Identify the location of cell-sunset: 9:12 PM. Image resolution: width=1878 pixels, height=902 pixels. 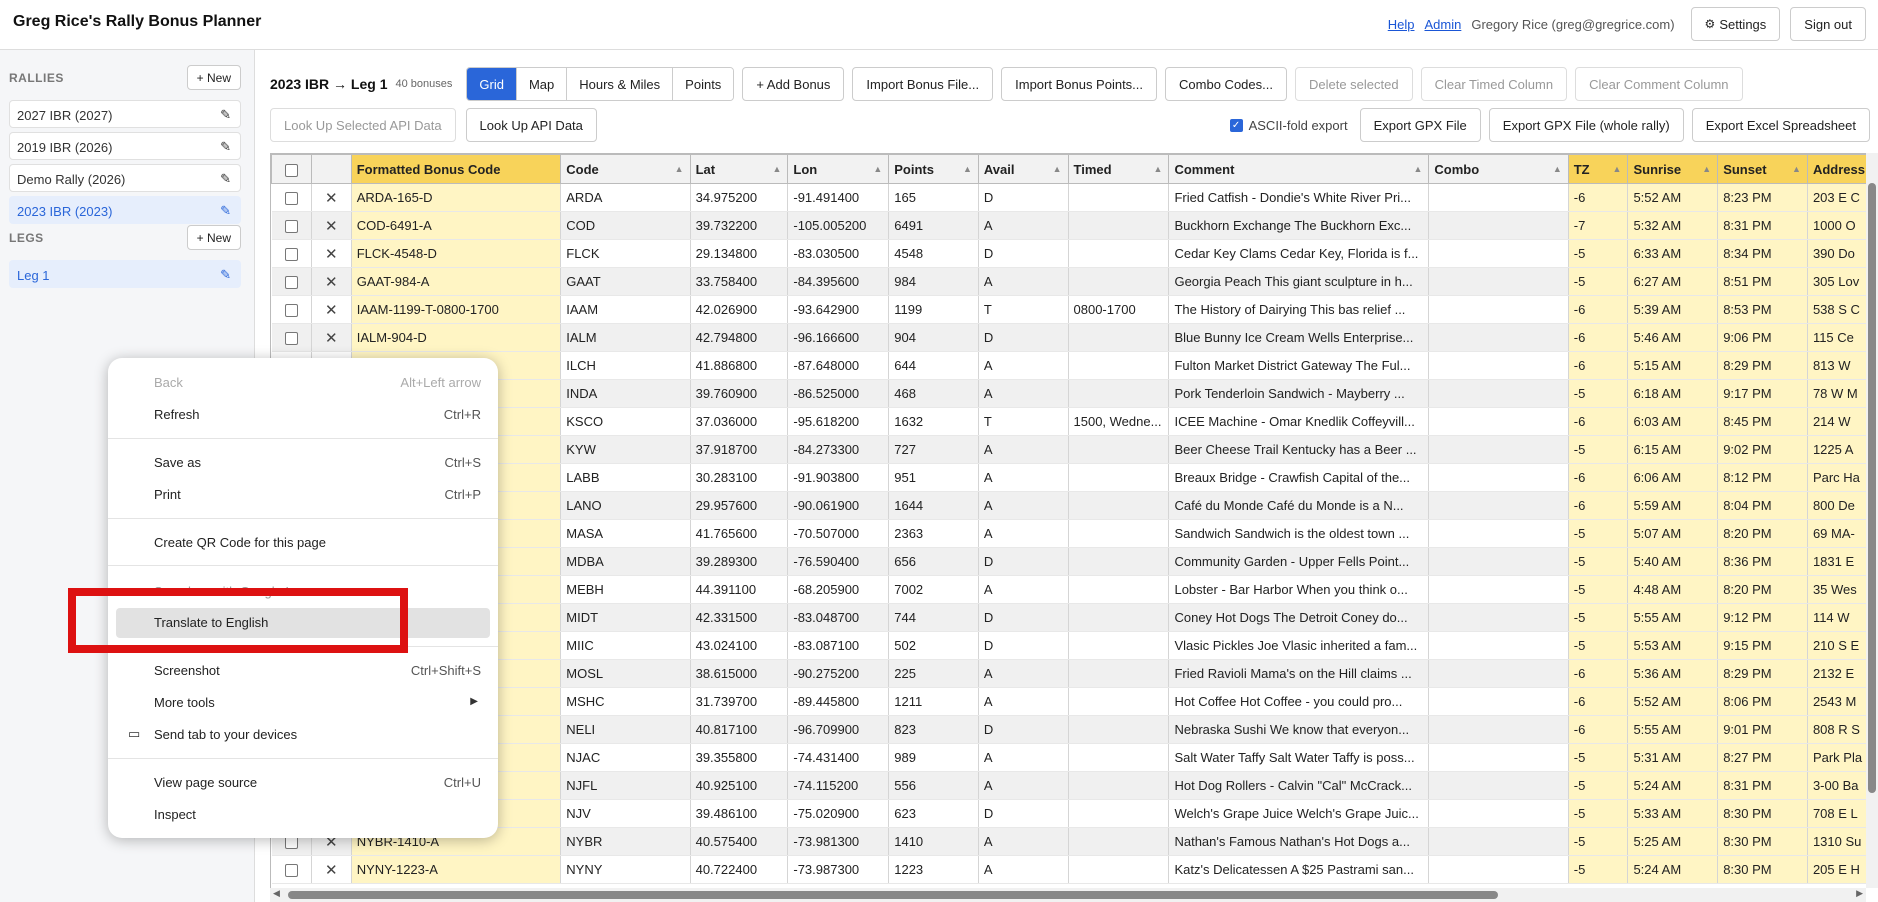
(1762, 617).